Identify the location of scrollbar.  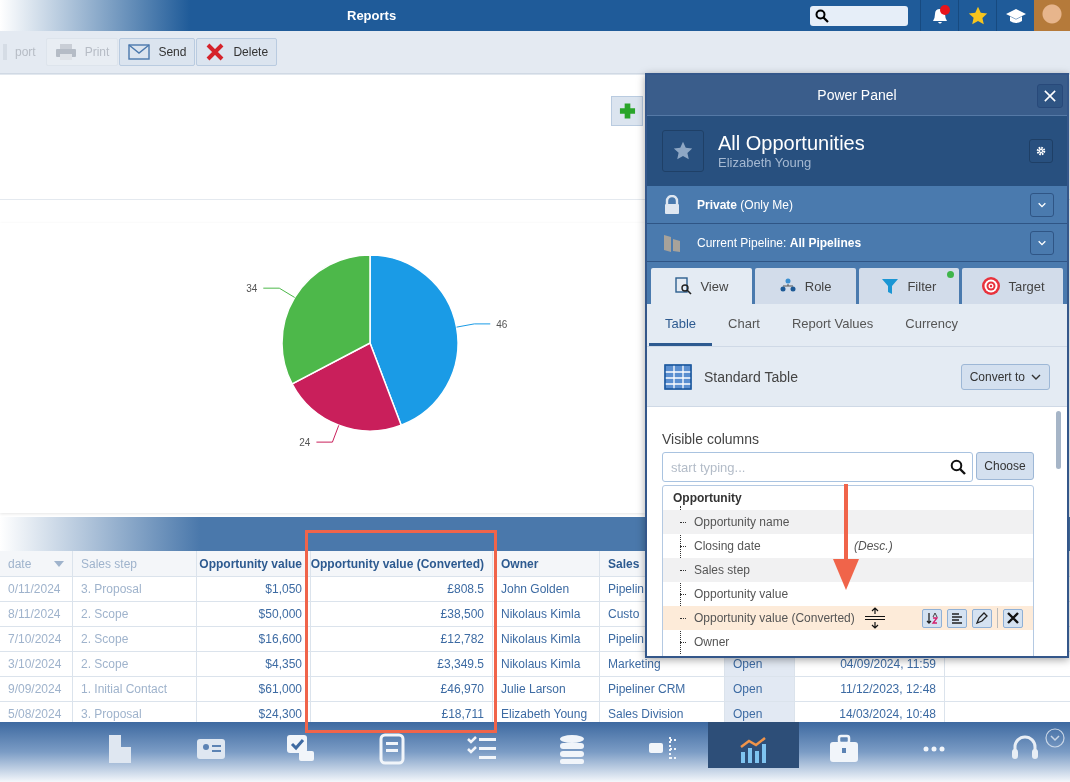
(1058, 440).